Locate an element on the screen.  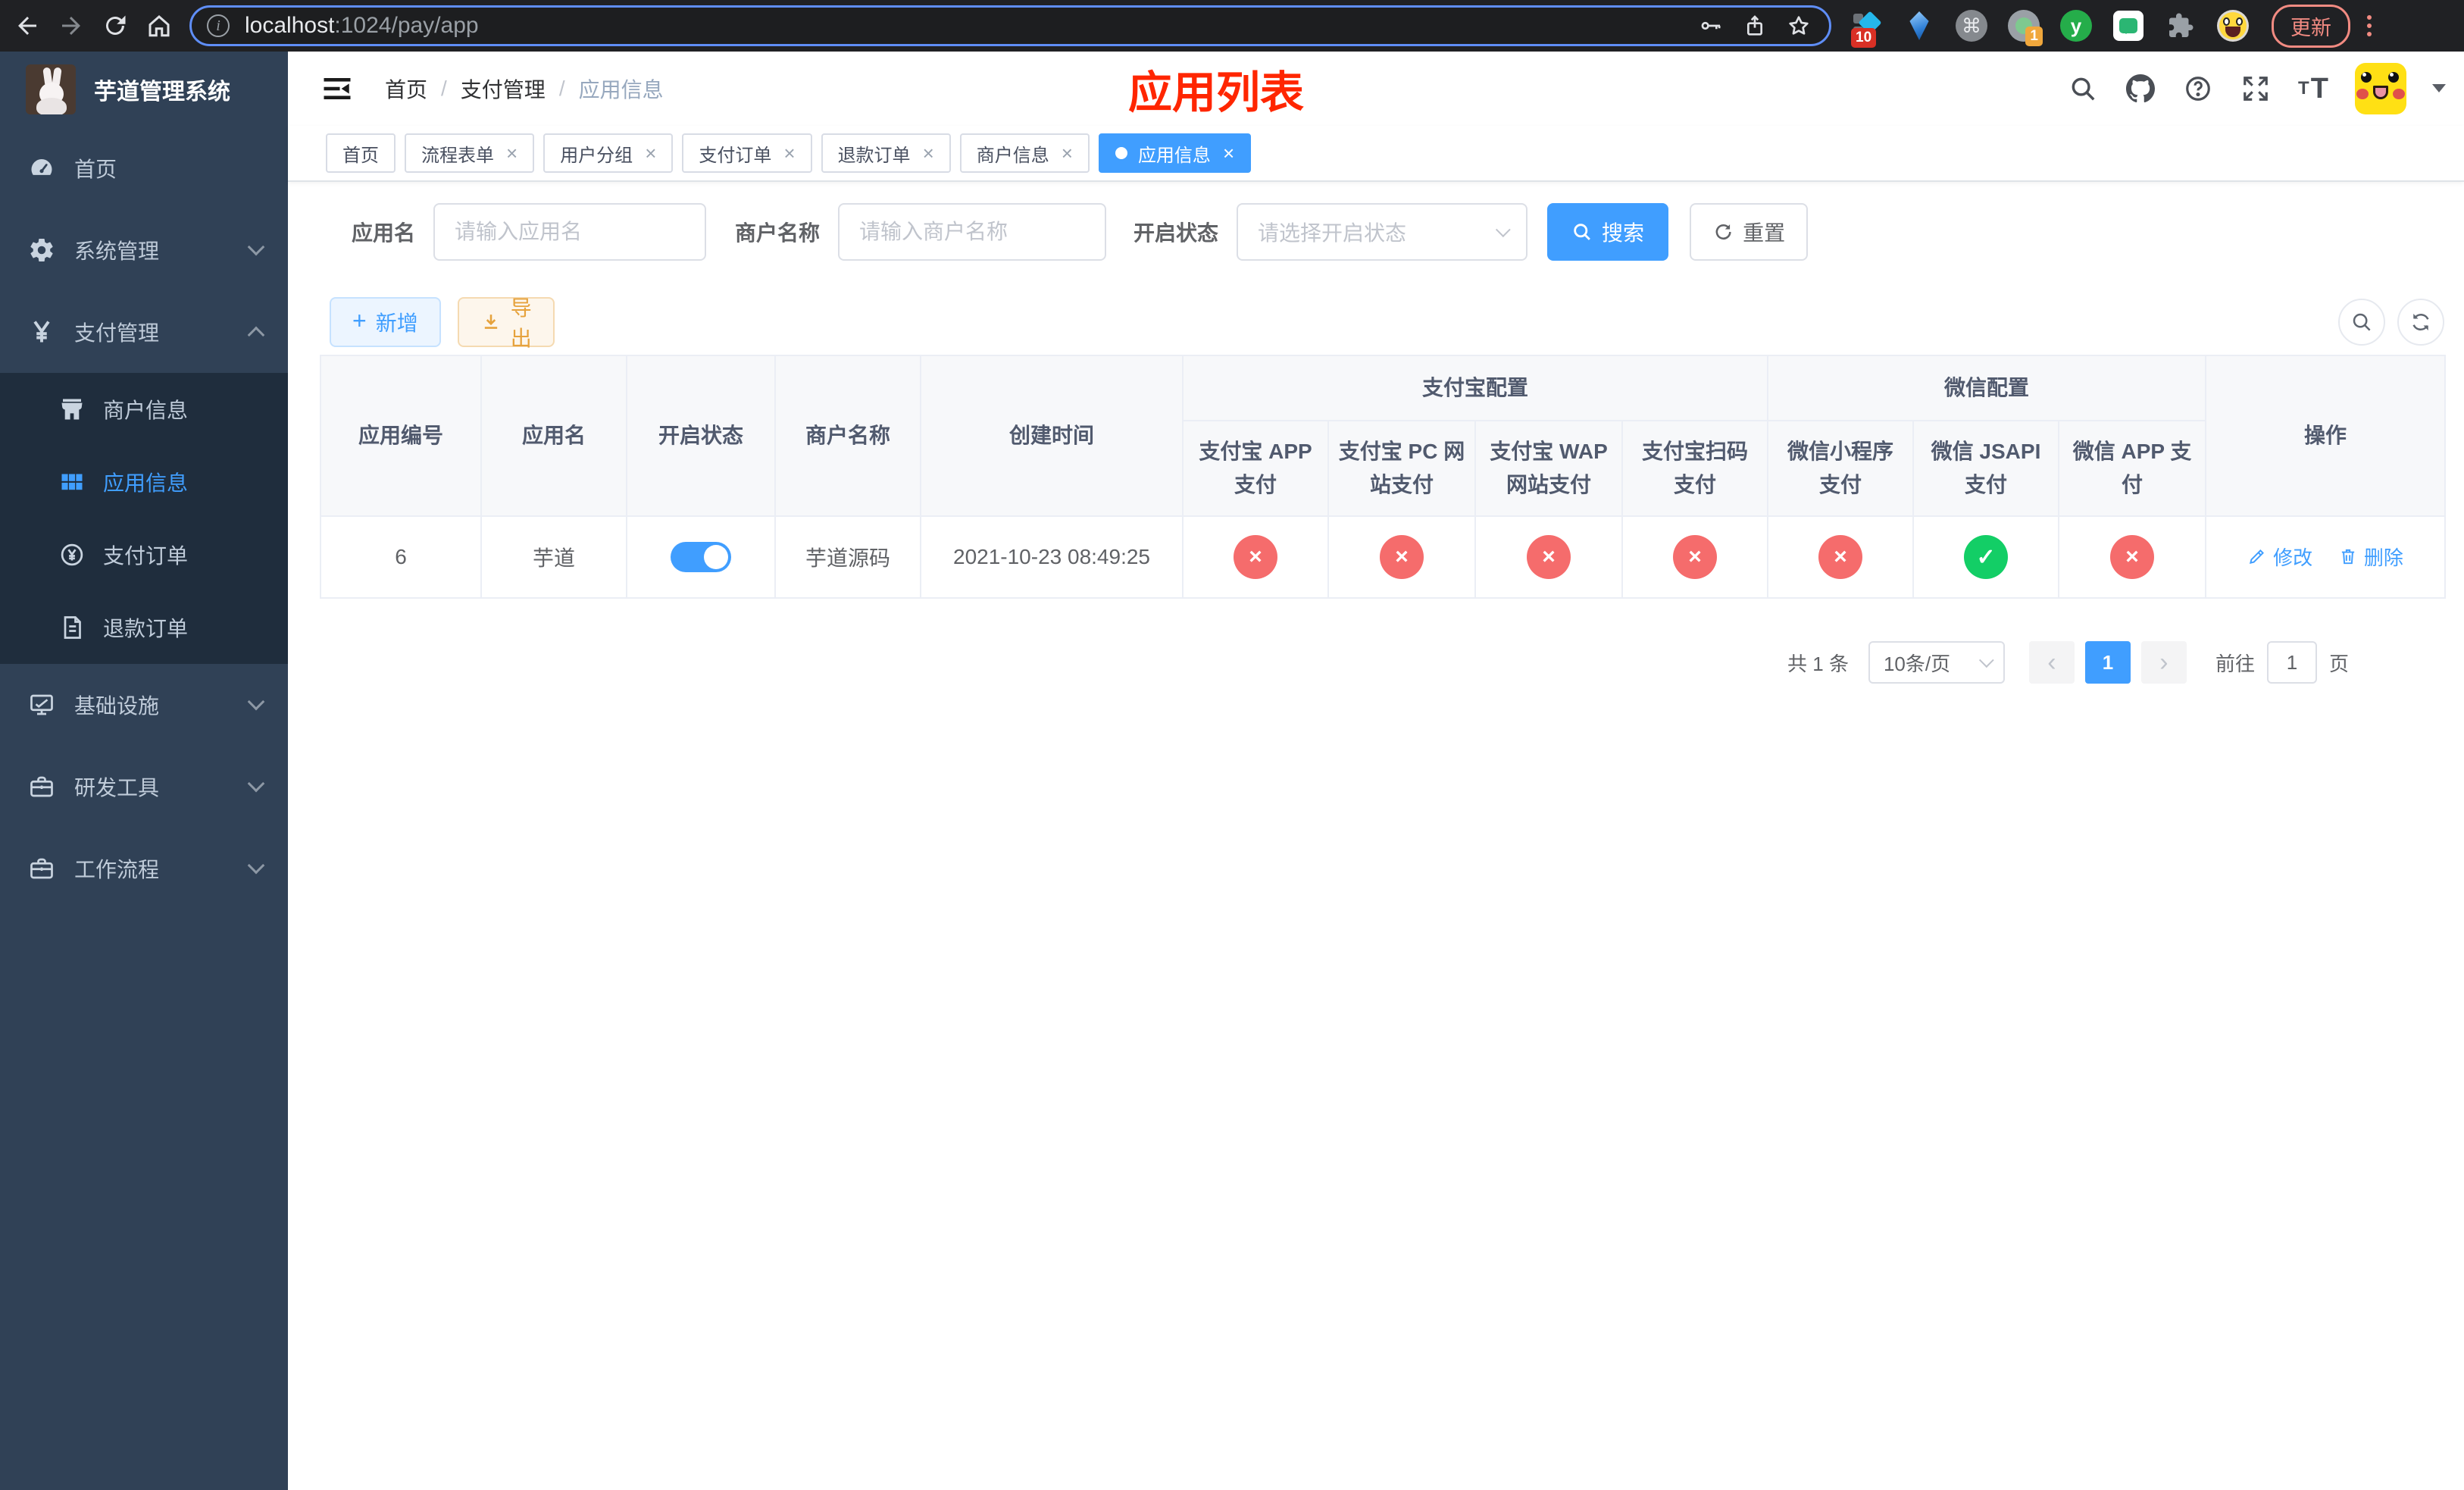
search-button: 搜索 is located at coordinates (1608, 232).